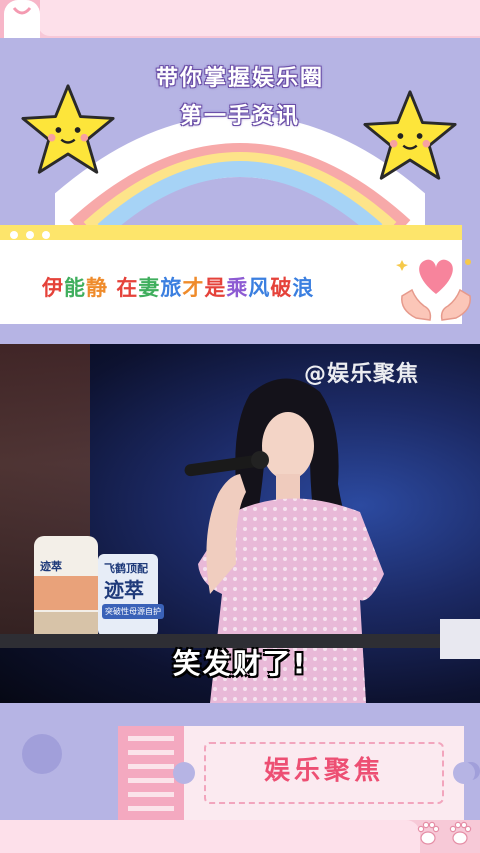 This screenshot has height=853, width=480. I want to click on footer-ticket: 娱乐聚焦, so click(324, 773).